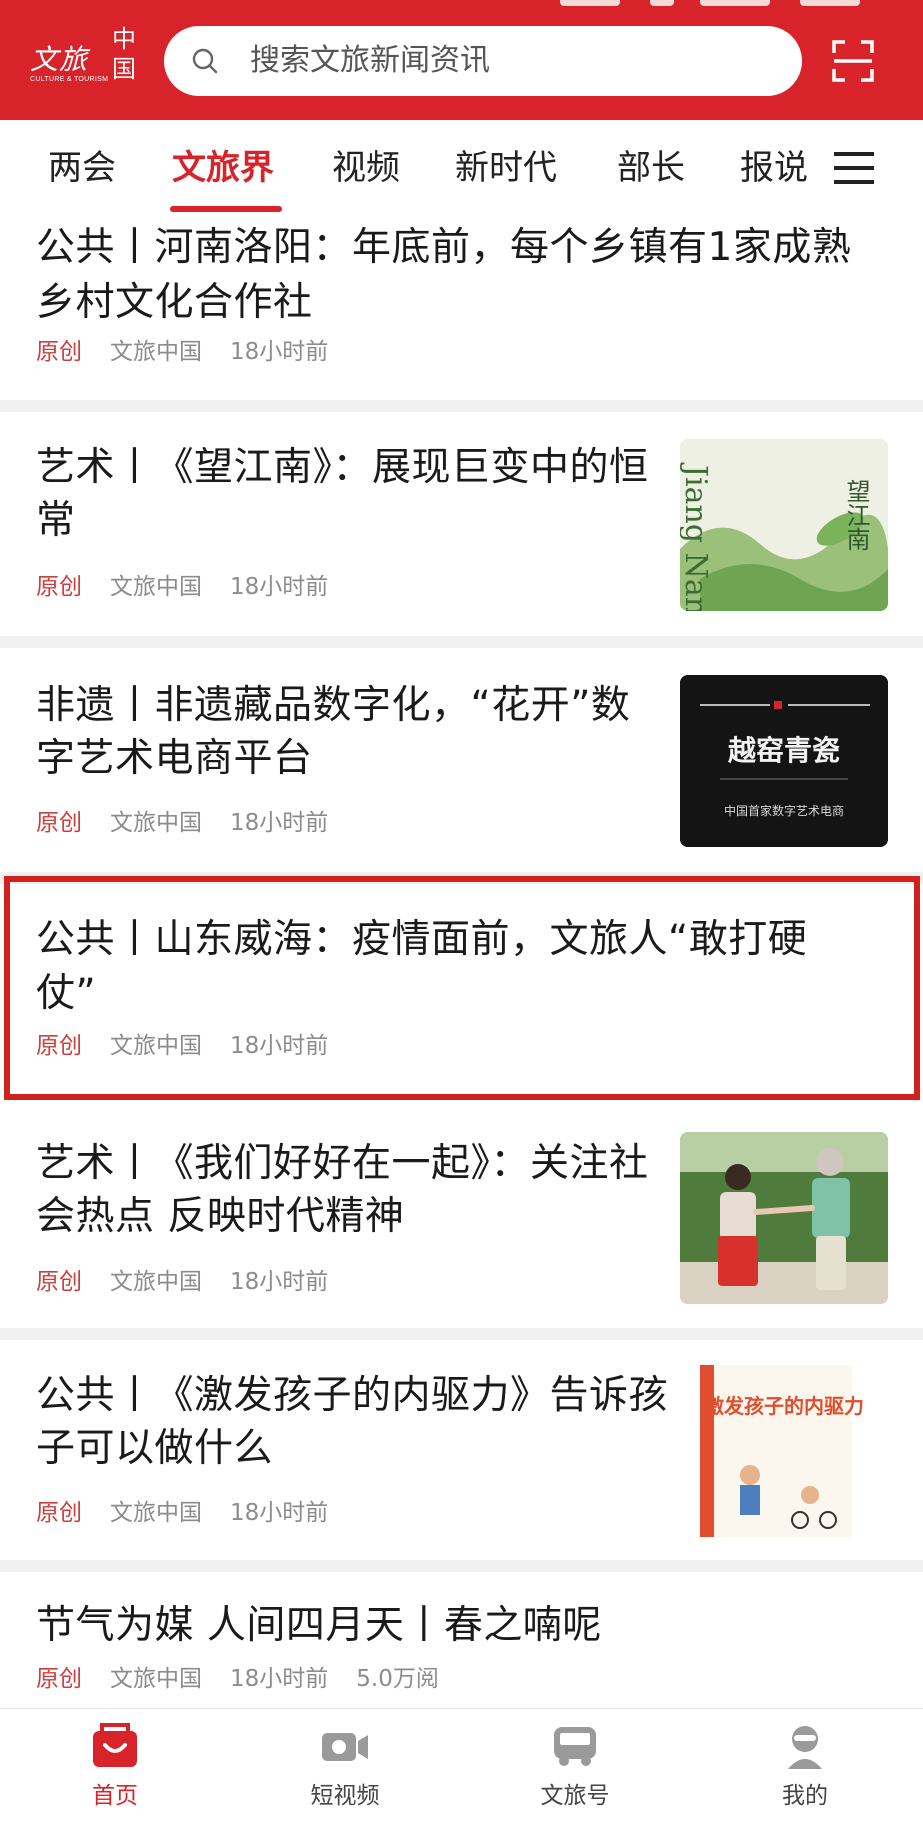  I want to click on article-title-line: 非遗丨非遗藏品数字化，“花开”数, so click(333, 705).